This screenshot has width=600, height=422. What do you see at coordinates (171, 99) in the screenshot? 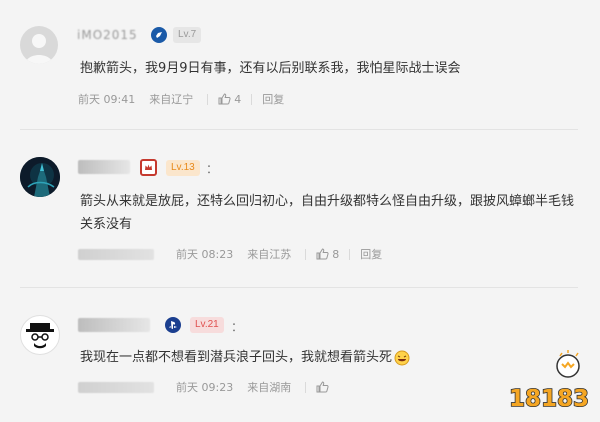
I see `comment-location: 来自辽宁` at bounding box center [171, 99].